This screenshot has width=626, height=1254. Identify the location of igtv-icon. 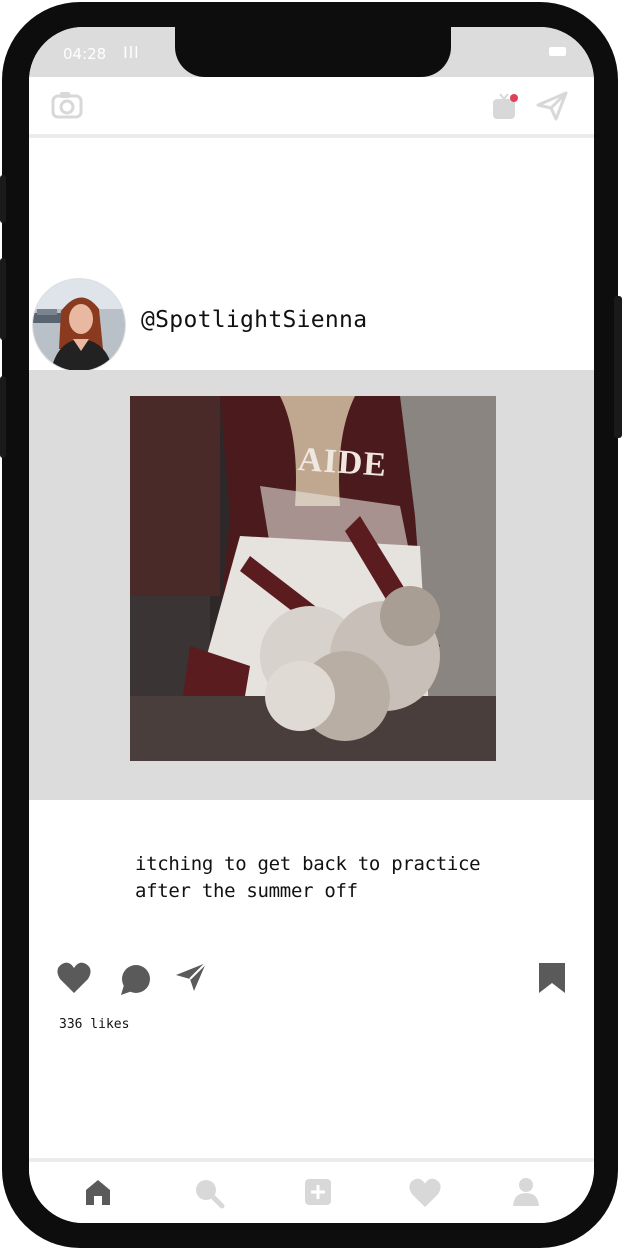
(506, 108).